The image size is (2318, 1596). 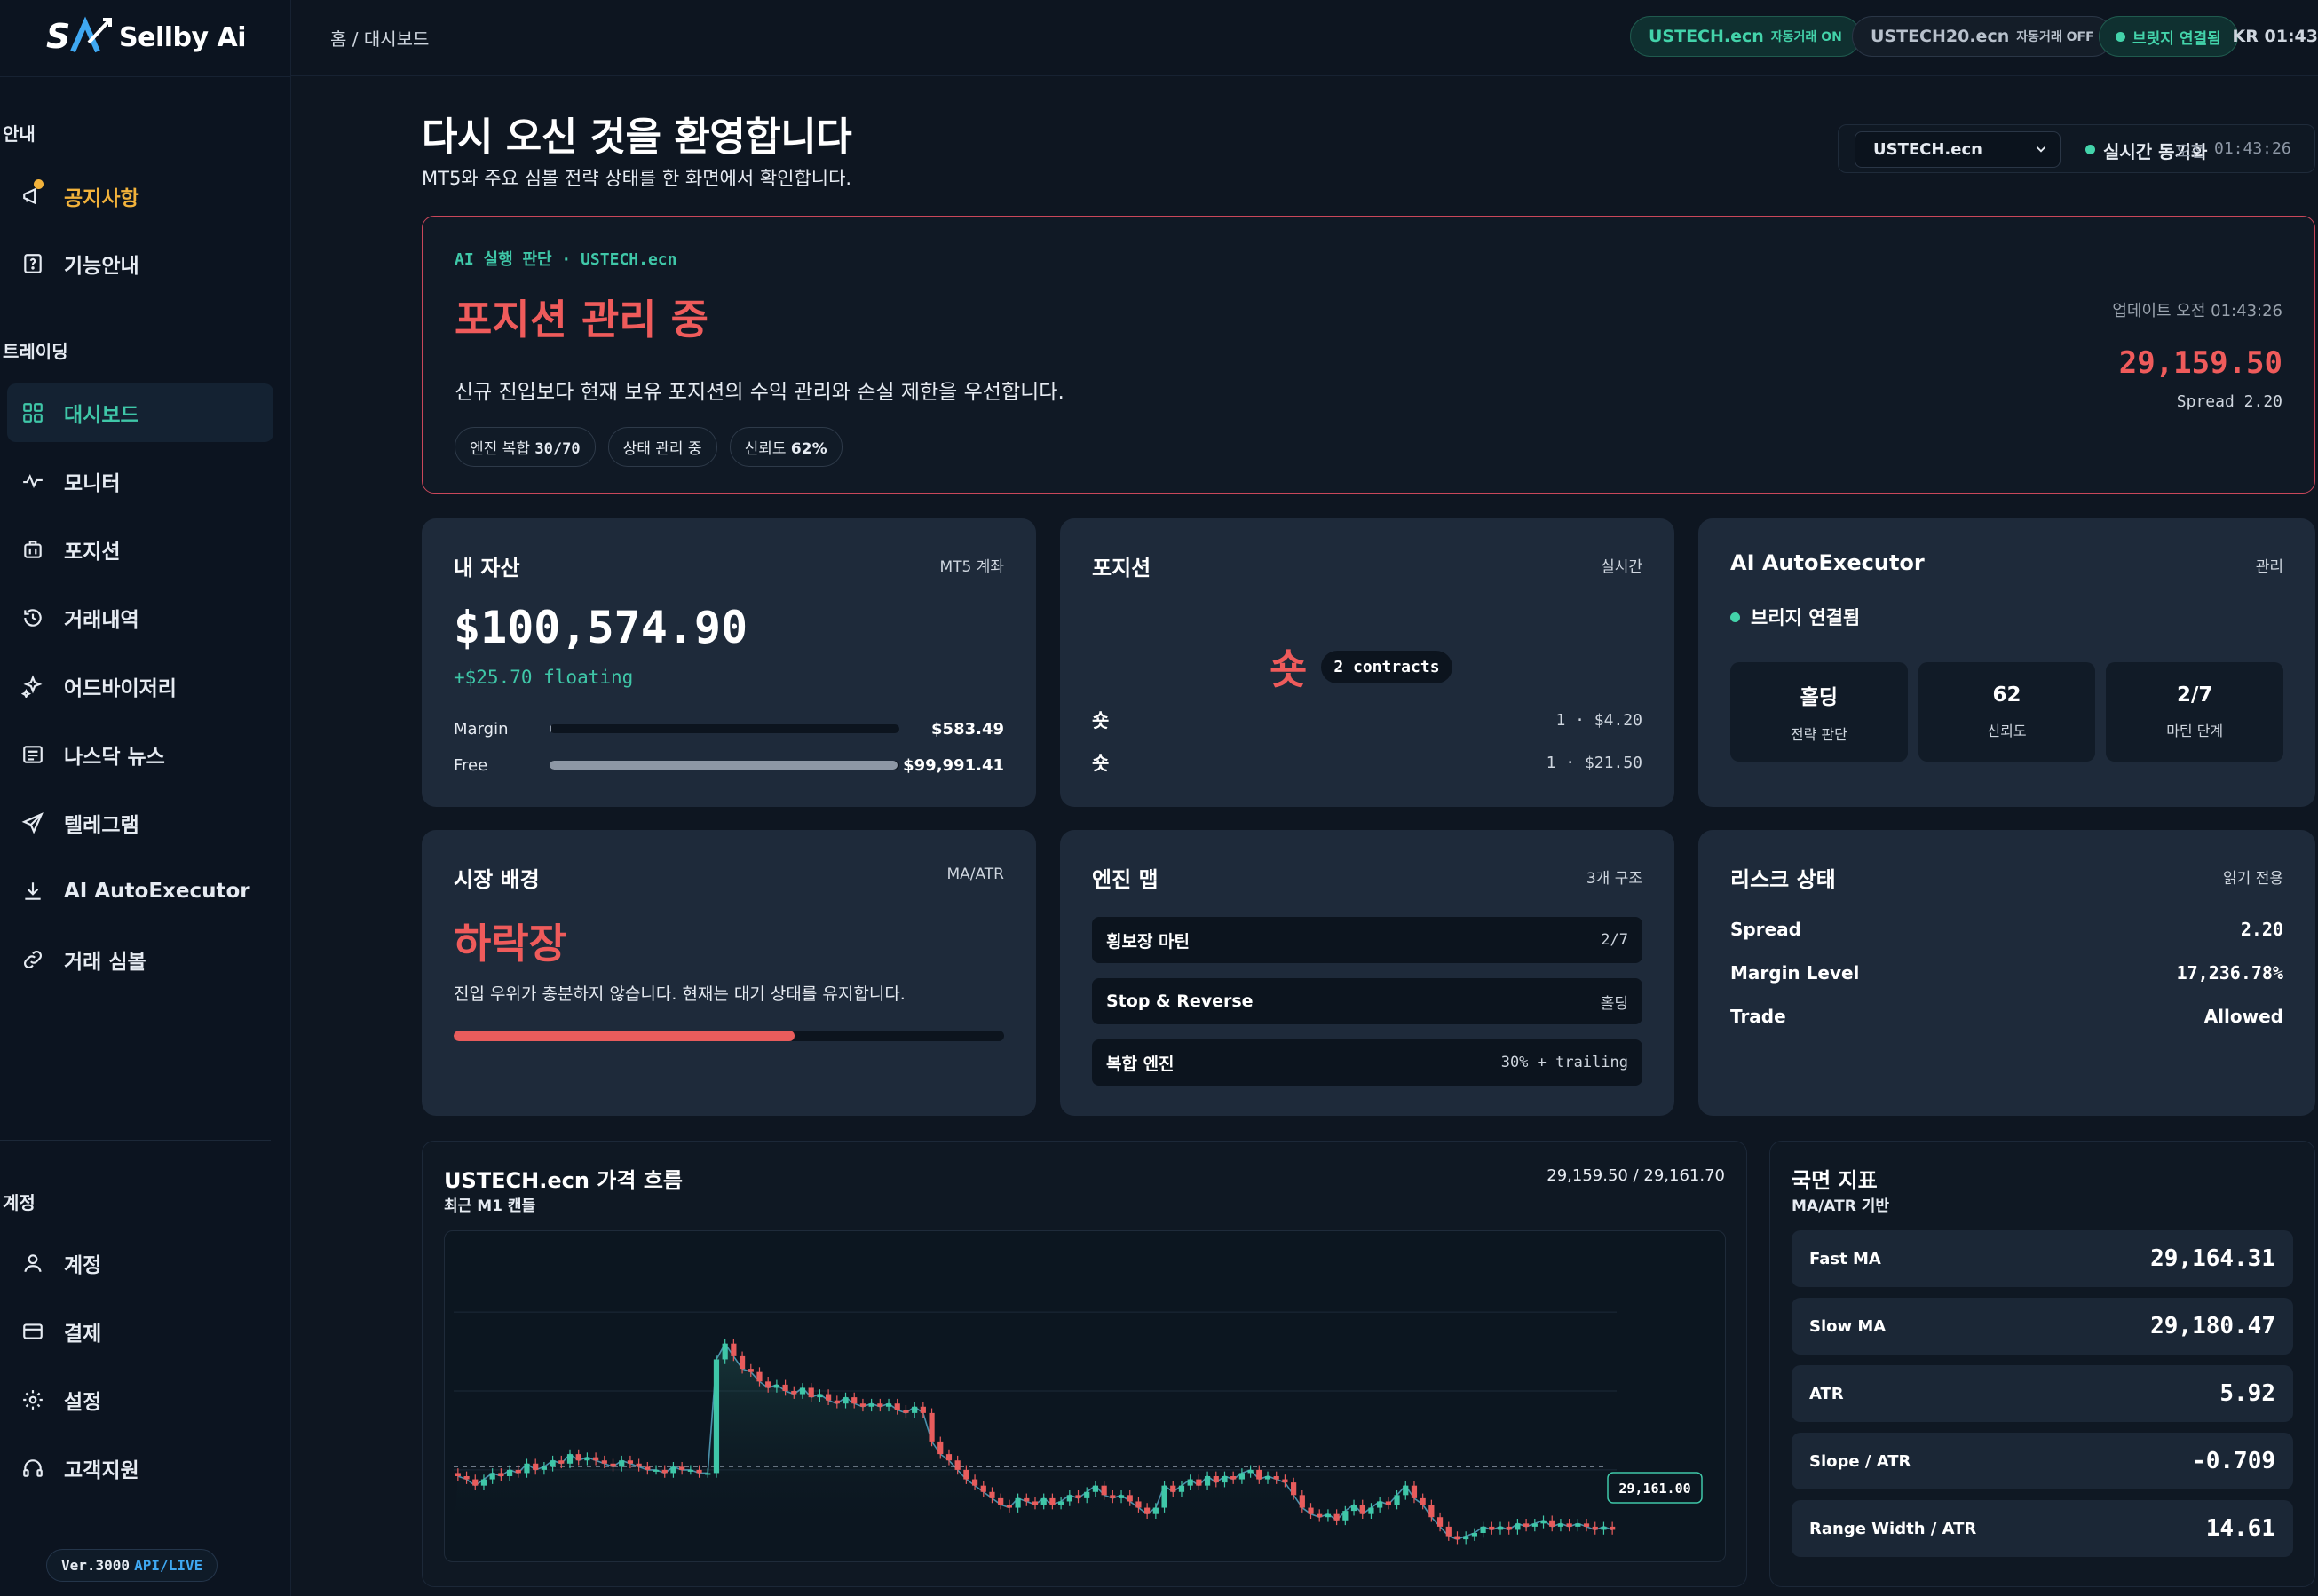 I want to click on sidebar-item-account: 계정, so click(x=140, y=1263).